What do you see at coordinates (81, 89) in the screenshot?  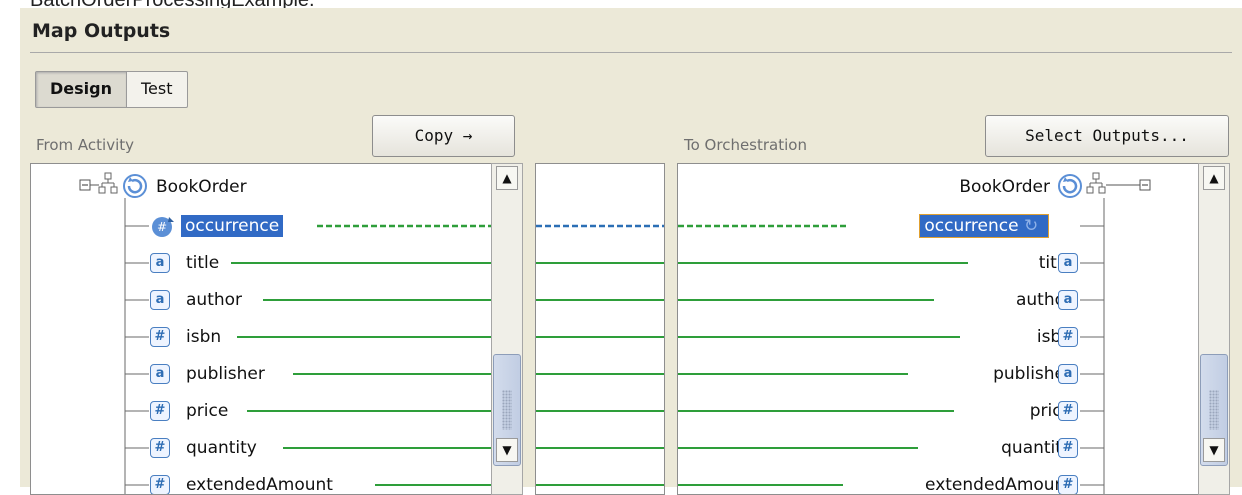 I see `tab-design: Design` at bounding box center [81, 89].